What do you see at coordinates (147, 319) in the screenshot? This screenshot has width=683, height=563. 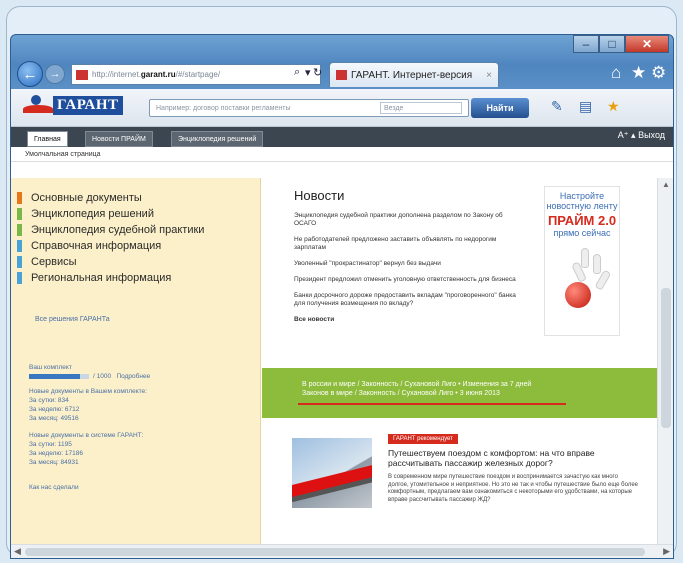 I see `all-solutions-link: Все решения ГАРАНТа` at bounding box center [147, 319].